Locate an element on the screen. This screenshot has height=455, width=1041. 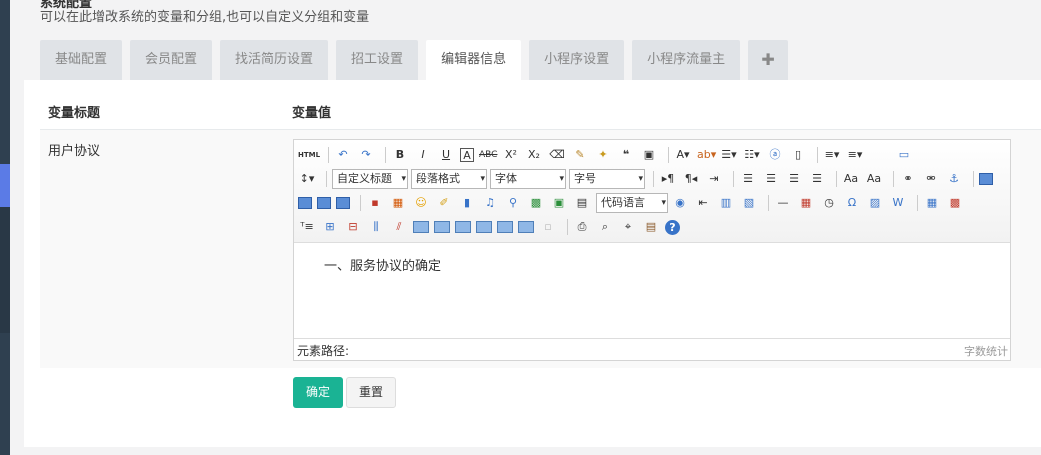
background-icon: ⇤ is located at coordinates (703, 203).